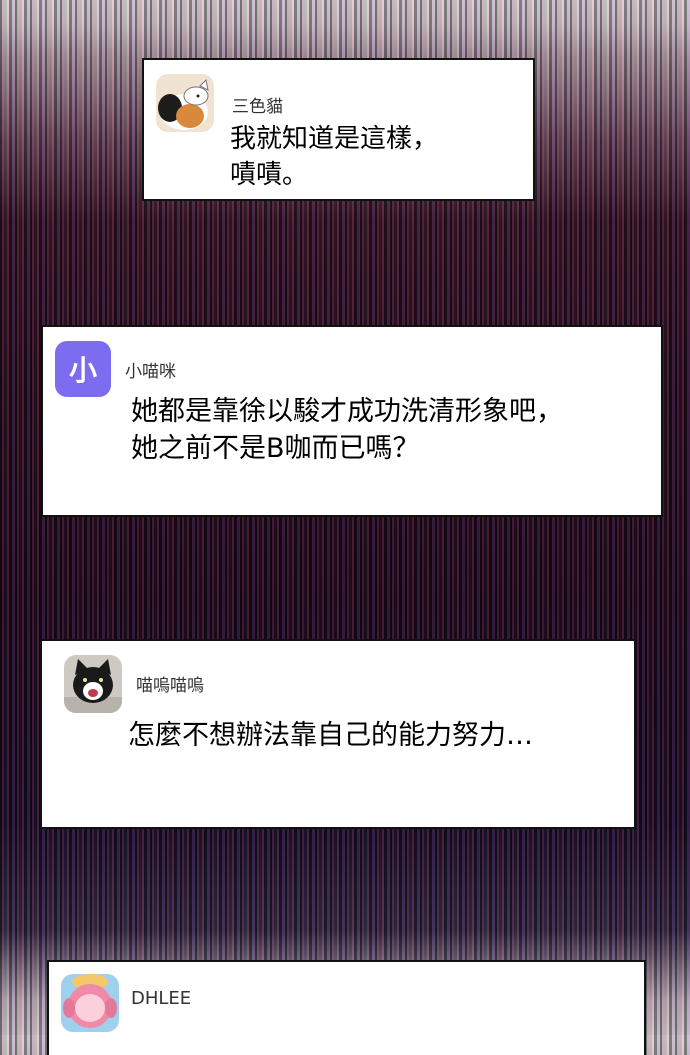 The image size is (690, 1055). What do you see at coordinates (161, 998) in the screenshot?
I see `comment-username: DHLEE` at bounding box center [161, 998].